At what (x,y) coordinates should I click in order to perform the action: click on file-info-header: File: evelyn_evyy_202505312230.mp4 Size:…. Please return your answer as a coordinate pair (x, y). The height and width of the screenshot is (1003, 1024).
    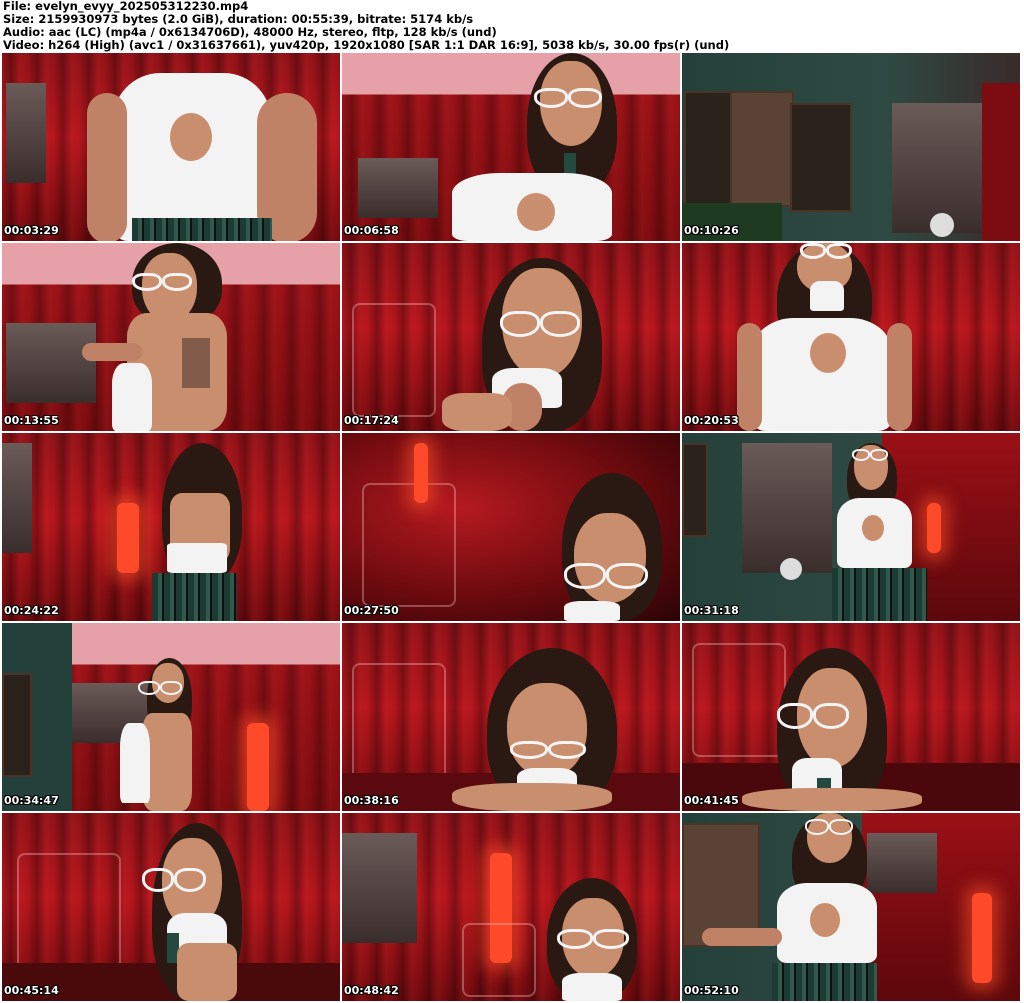
    Looking at the image, I should click on (512, 26).